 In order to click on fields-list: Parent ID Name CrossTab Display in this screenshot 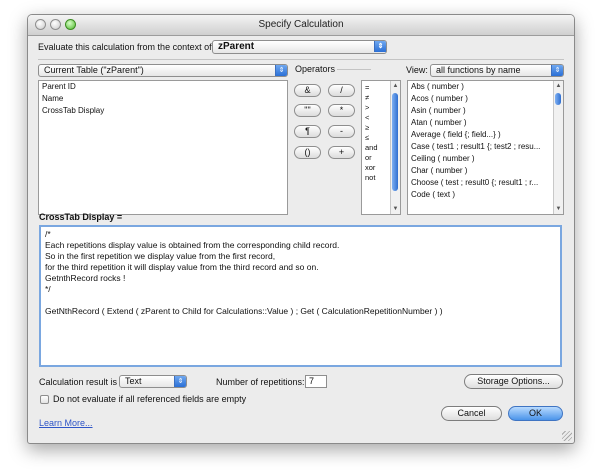, I will do `click(163, 147)`.